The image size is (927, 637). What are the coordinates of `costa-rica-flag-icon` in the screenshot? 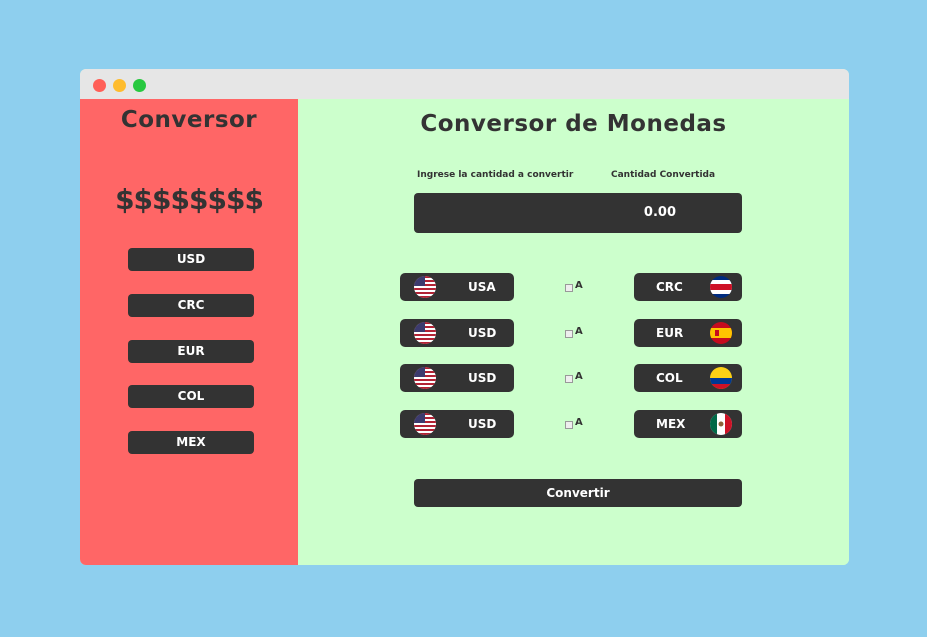 It's located at (721, 287).